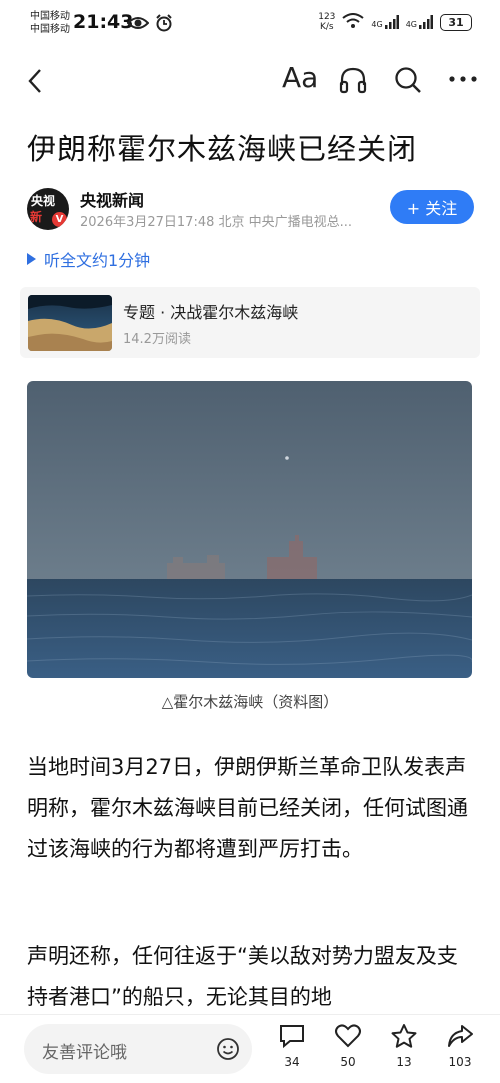 The width and height of the screenshot is (500, 1083). I want to click on status-left-icons, so click(149, 25).